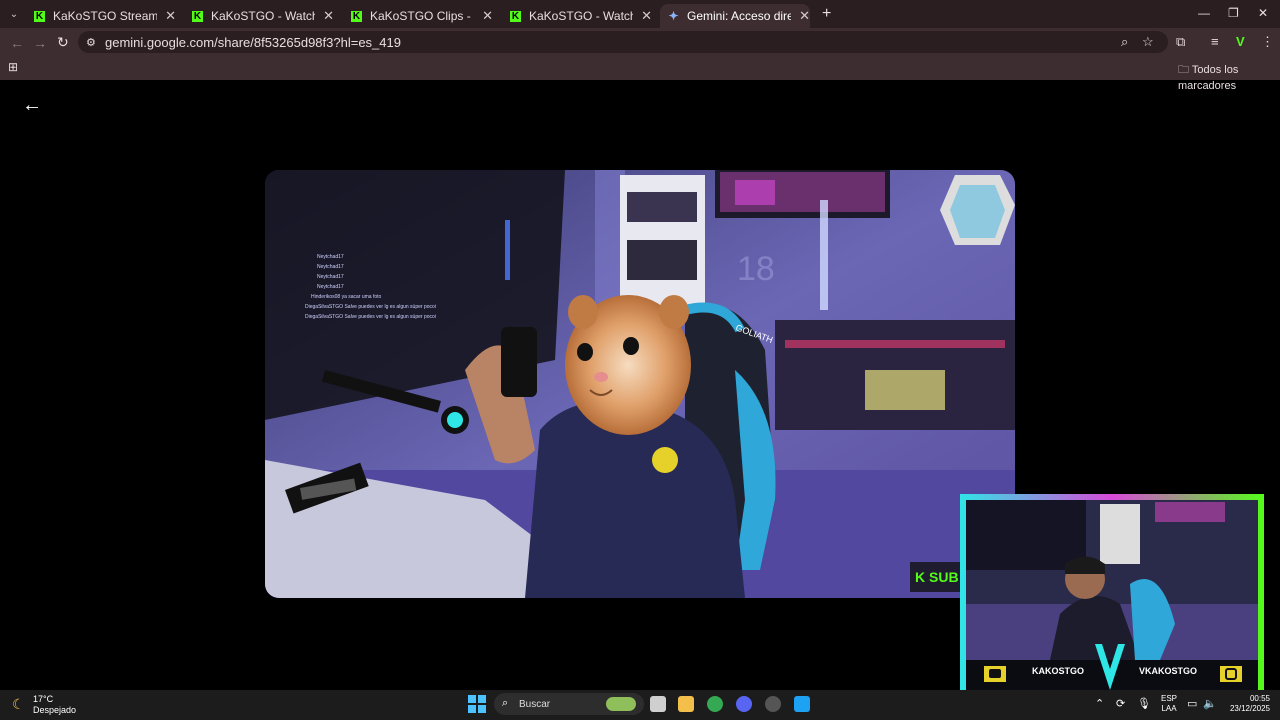 This screenshot has height=720, width=1280. Describe the element at coordinates (937, 577) in the screenshot. I see `sub-logo-text: K SUB` at that location.